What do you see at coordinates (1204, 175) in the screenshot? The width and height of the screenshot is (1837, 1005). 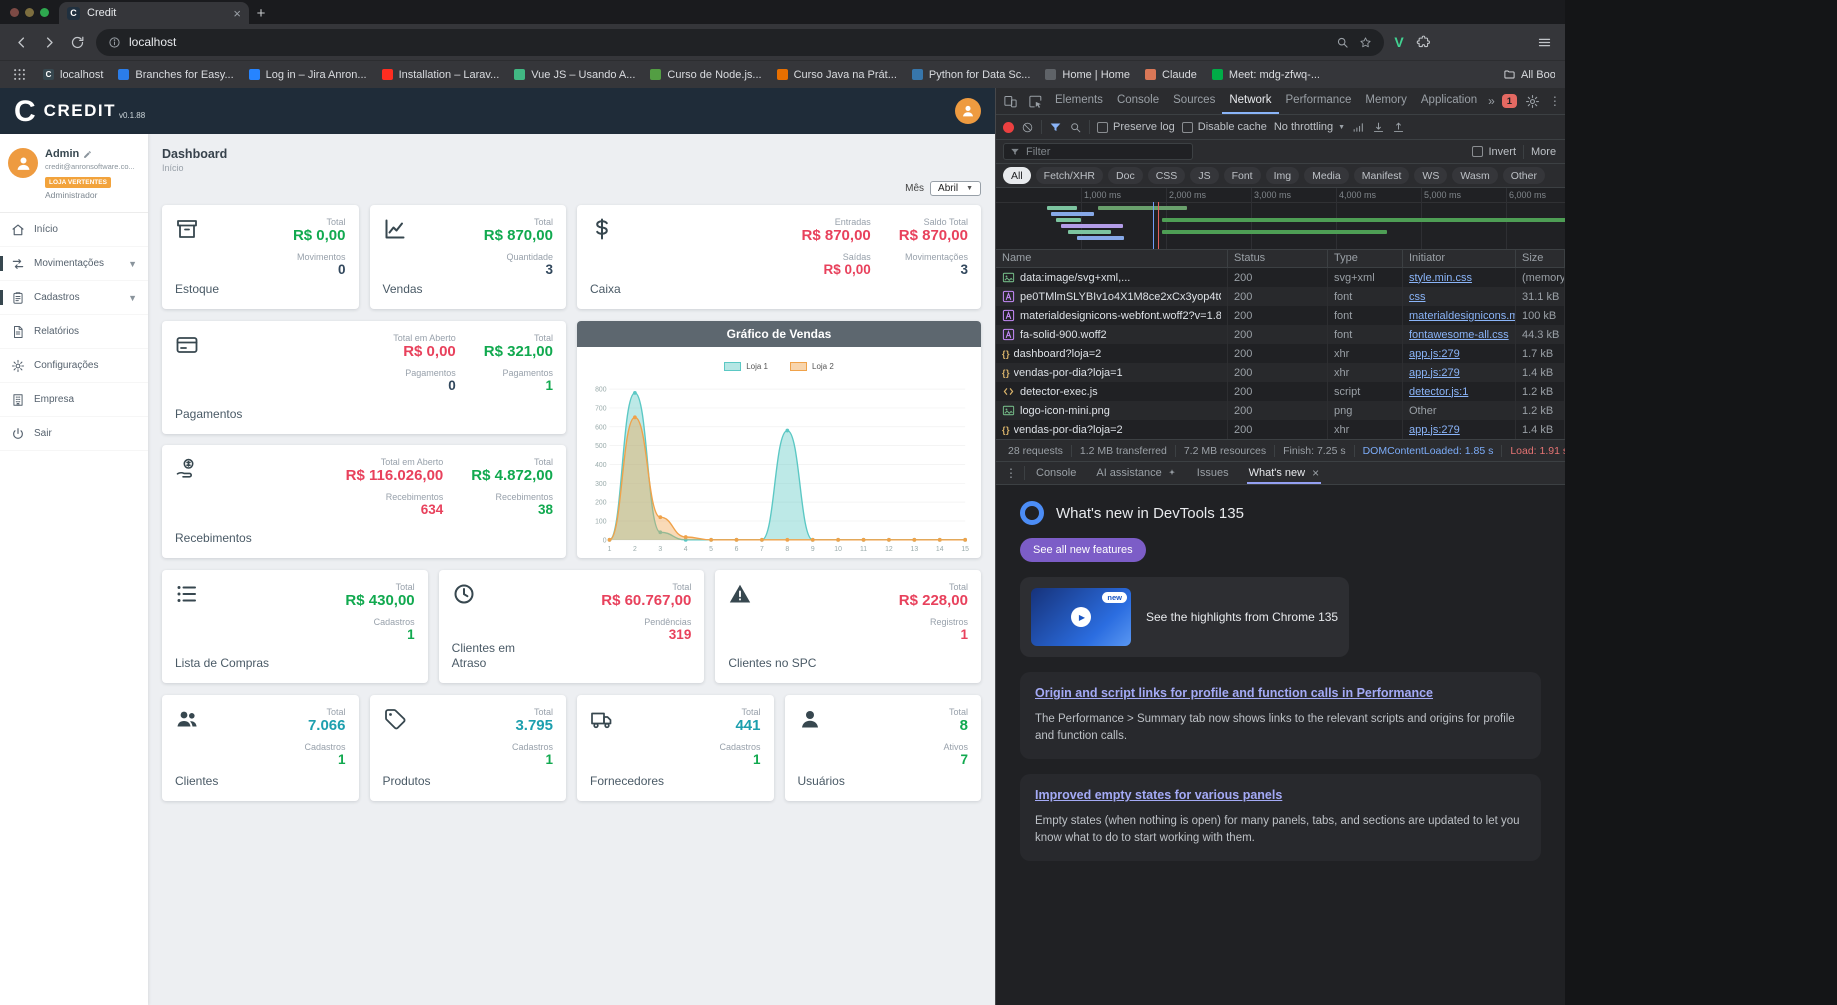 I see `filter-chip-js: JS` at bounding box center [1204, 175].